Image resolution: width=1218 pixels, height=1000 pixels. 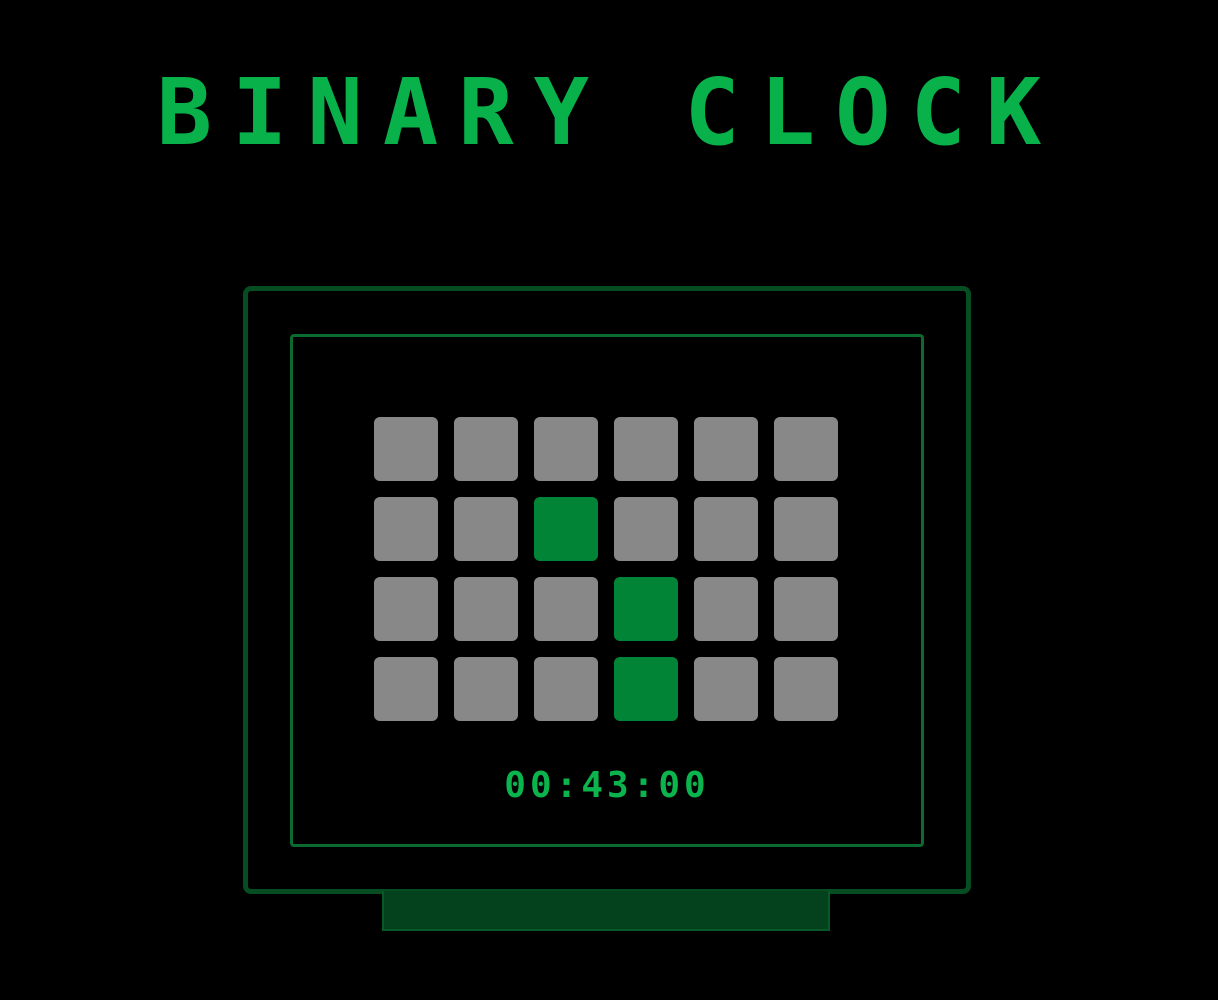 I want to click on bit-cell-seconds-ones-row-3-off, so click(x=806, y=609).